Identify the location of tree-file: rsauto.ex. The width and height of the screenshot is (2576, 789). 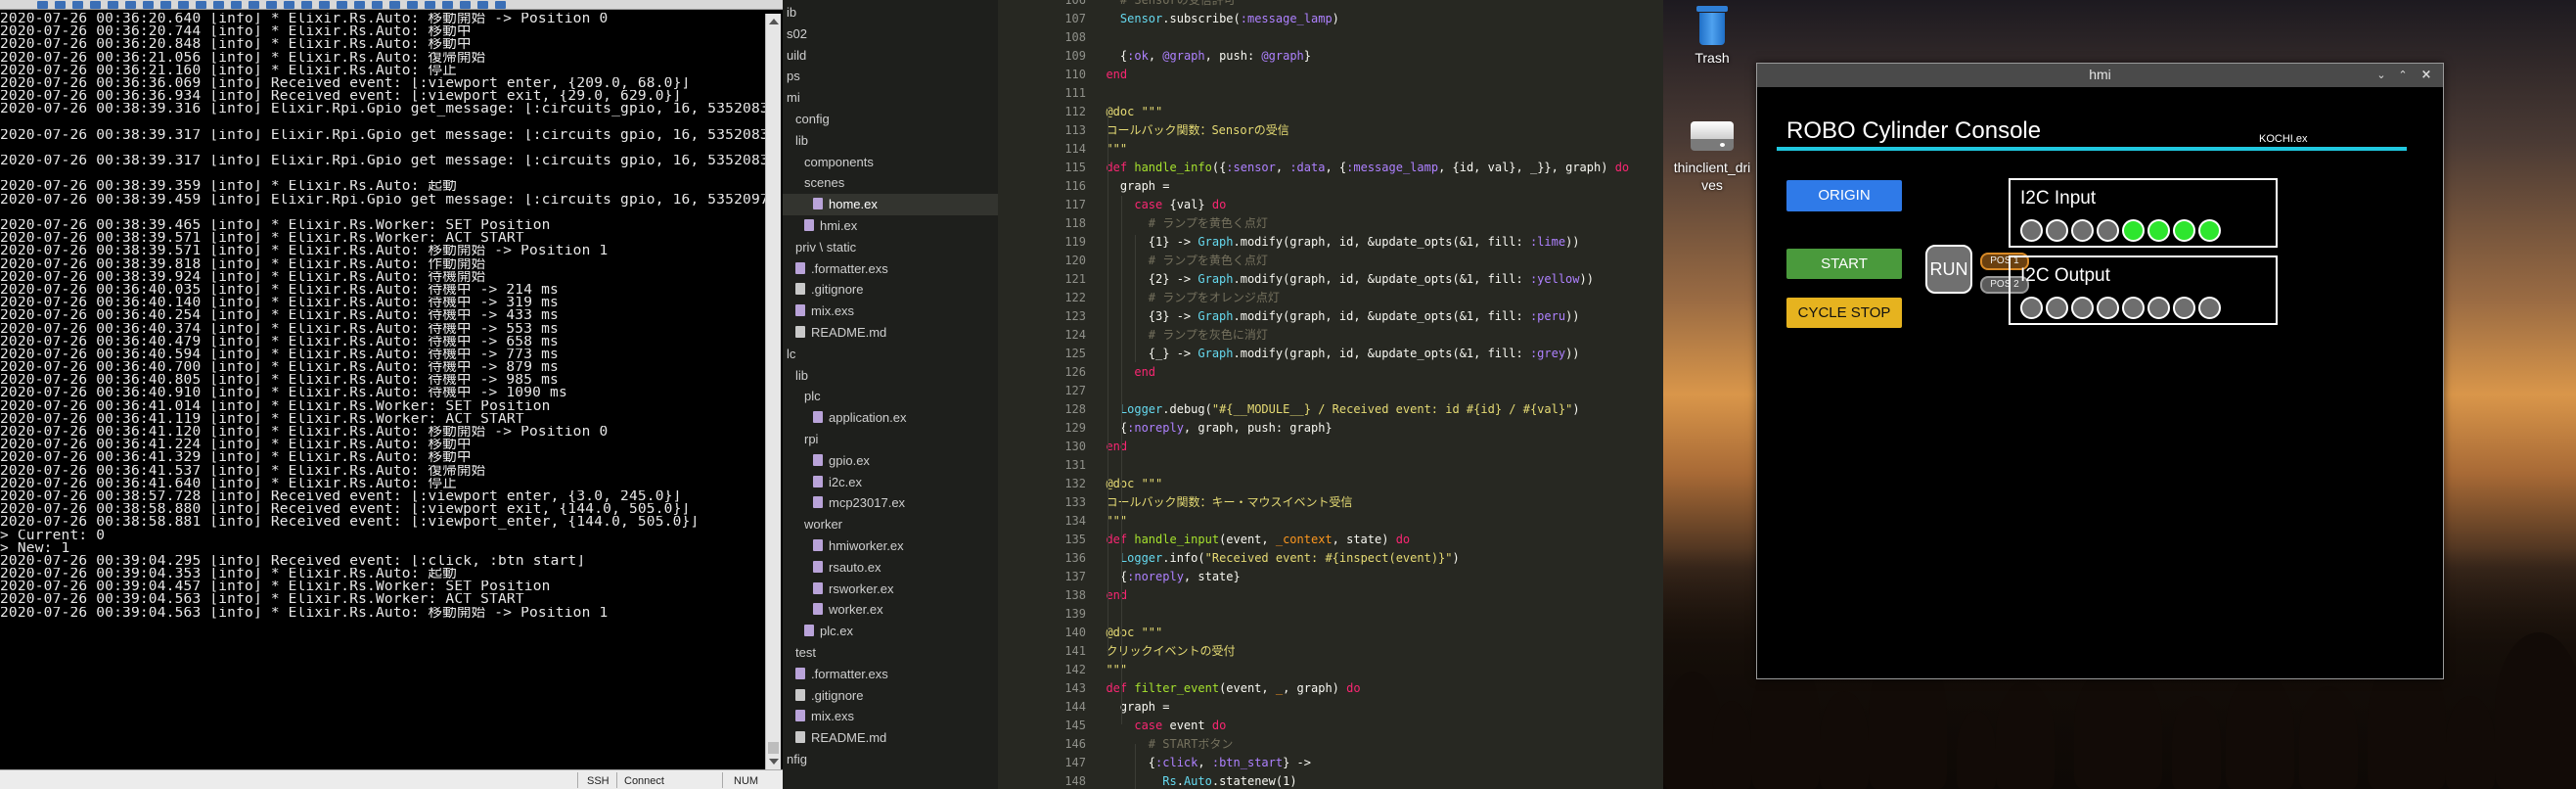
(847, 568).